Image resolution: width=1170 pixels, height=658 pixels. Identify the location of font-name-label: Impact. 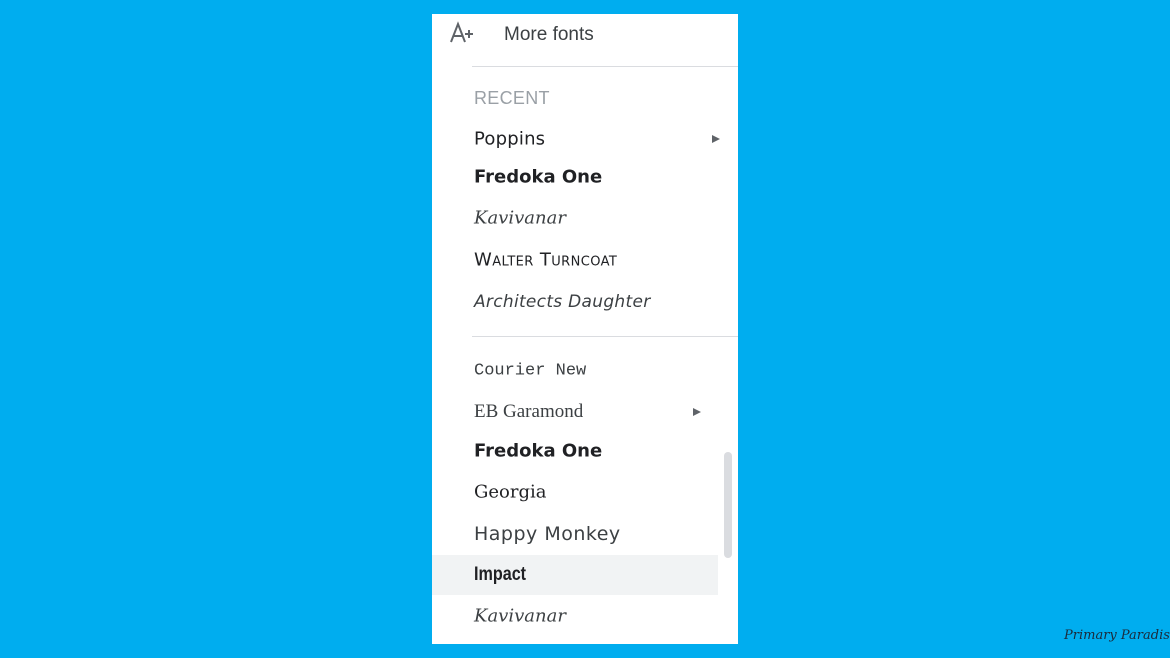
(500, 574).